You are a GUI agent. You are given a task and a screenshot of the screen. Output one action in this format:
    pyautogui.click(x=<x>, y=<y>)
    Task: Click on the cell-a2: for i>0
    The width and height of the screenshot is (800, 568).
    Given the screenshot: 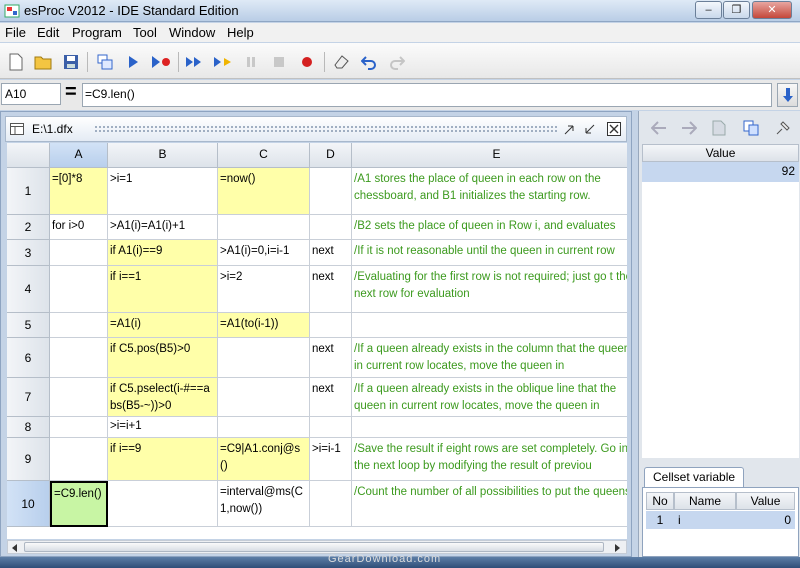 What is the action you would take?
    pyautogui.click(x=79, y=227)
    